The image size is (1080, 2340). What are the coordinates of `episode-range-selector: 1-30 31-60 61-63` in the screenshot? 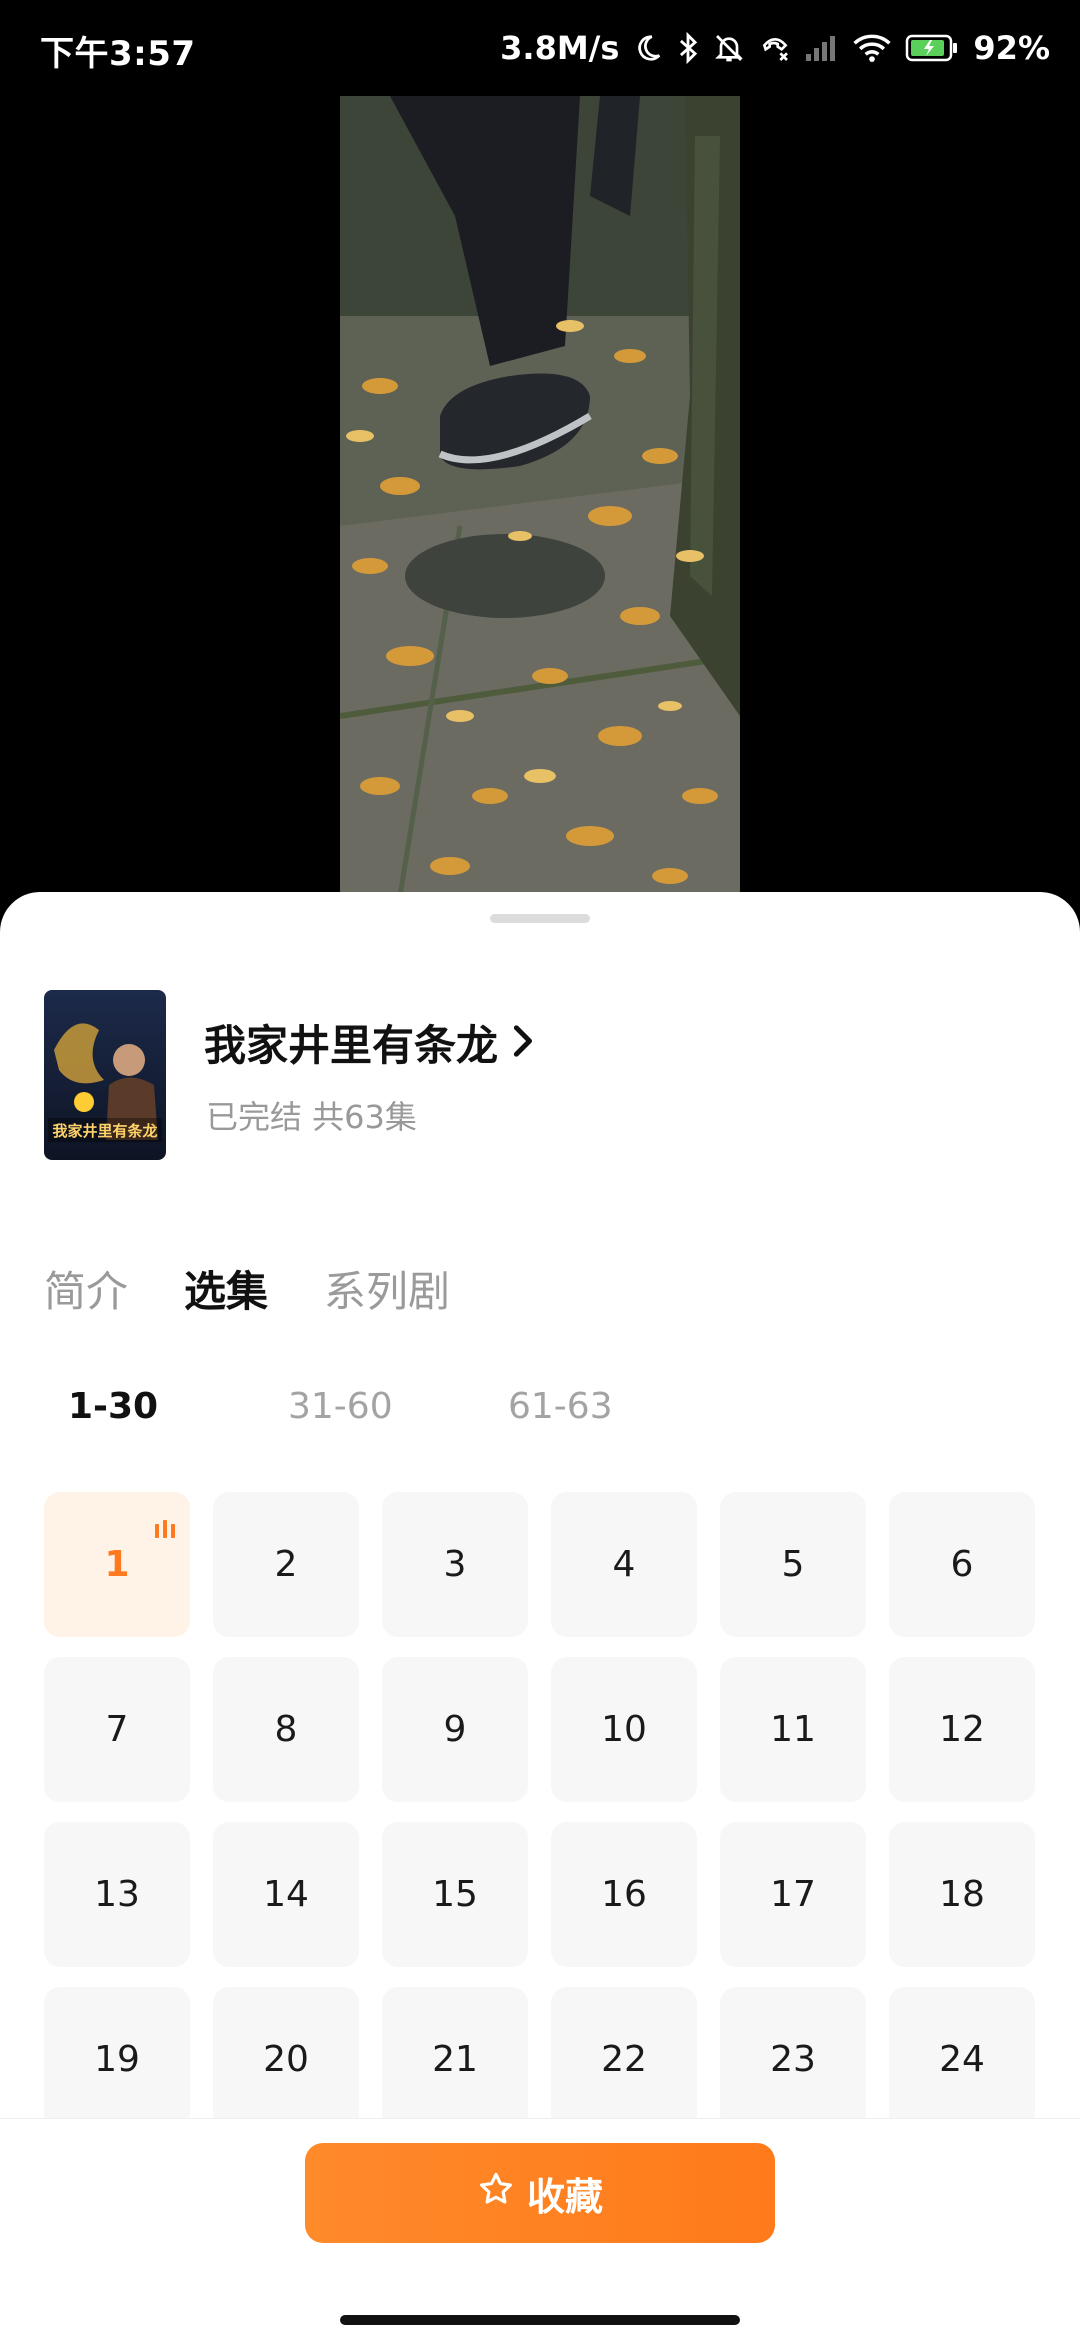 It's located at (398, 1406).